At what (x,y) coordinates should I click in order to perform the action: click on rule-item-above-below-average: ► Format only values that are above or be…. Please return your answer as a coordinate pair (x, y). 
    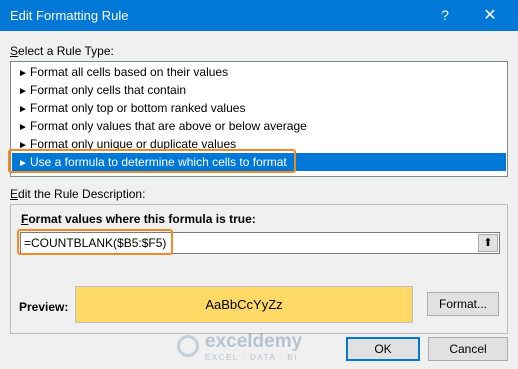
    Looking at the image, I should click on (259, 126).